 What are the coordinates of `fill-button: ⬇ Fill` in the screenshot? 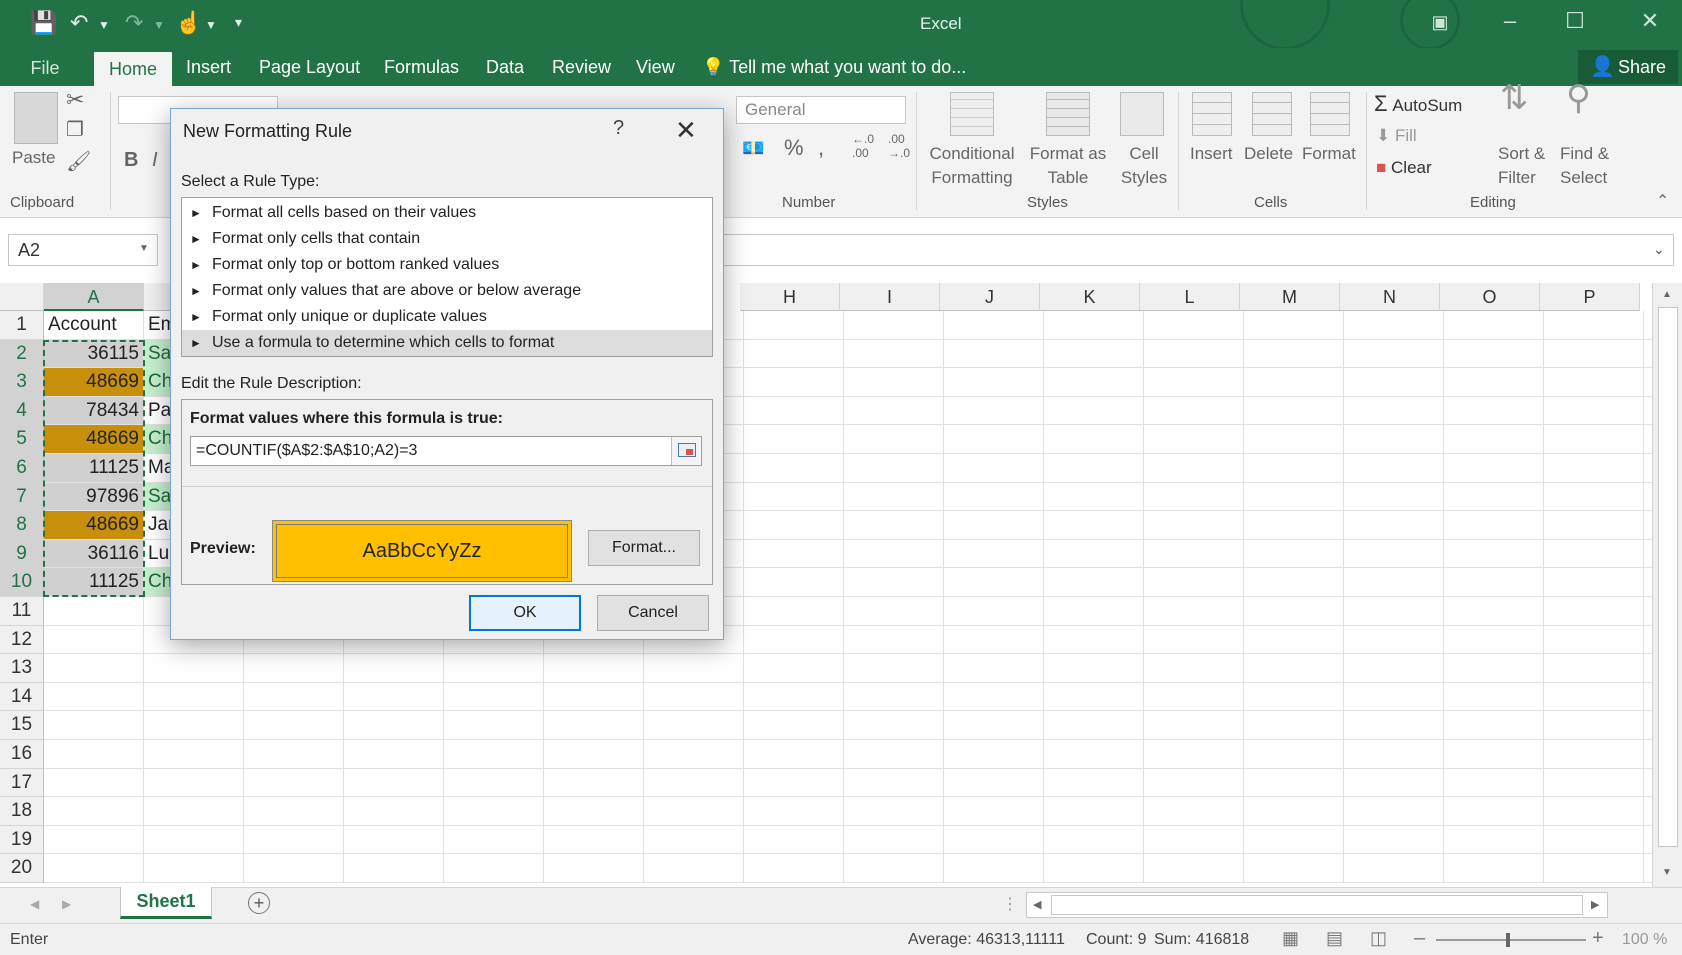 It's located at (1396, 136).